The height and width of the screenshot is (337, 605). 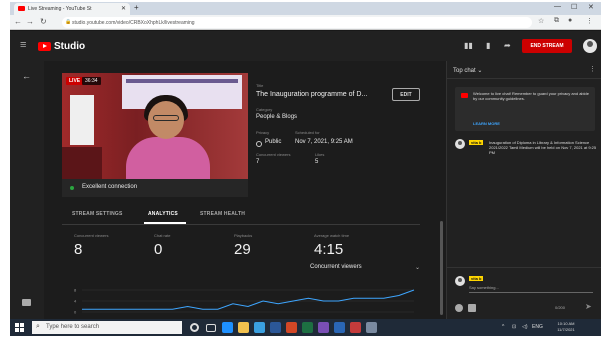 I want to click on profile-icon: ●, so click(x=570, y=20).